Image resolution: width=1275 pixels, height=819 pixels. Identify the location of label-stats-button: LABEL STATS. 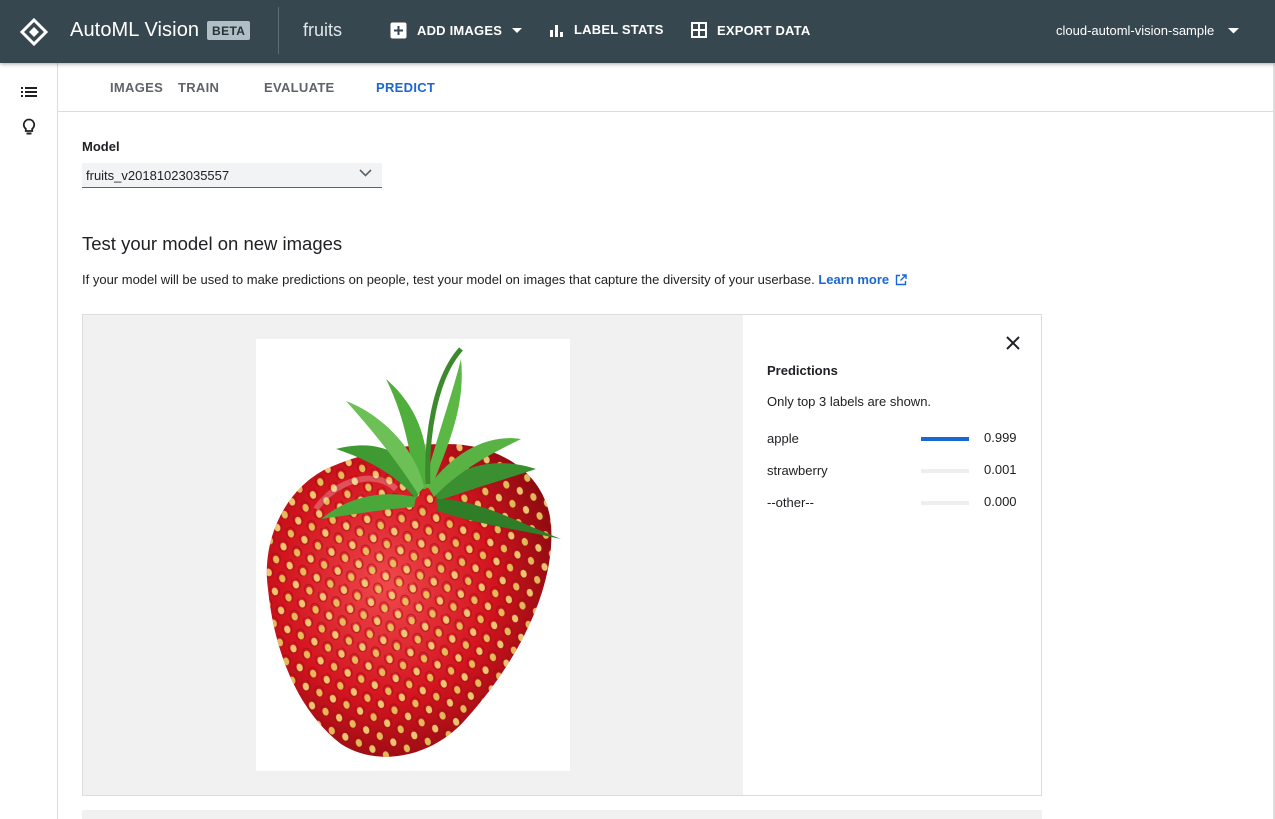
(607, 29).